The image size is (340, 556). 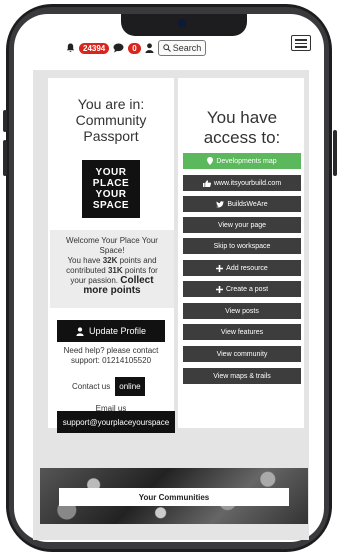 I want to click on notifications-badge: 24394, so click(x=94, y=48).